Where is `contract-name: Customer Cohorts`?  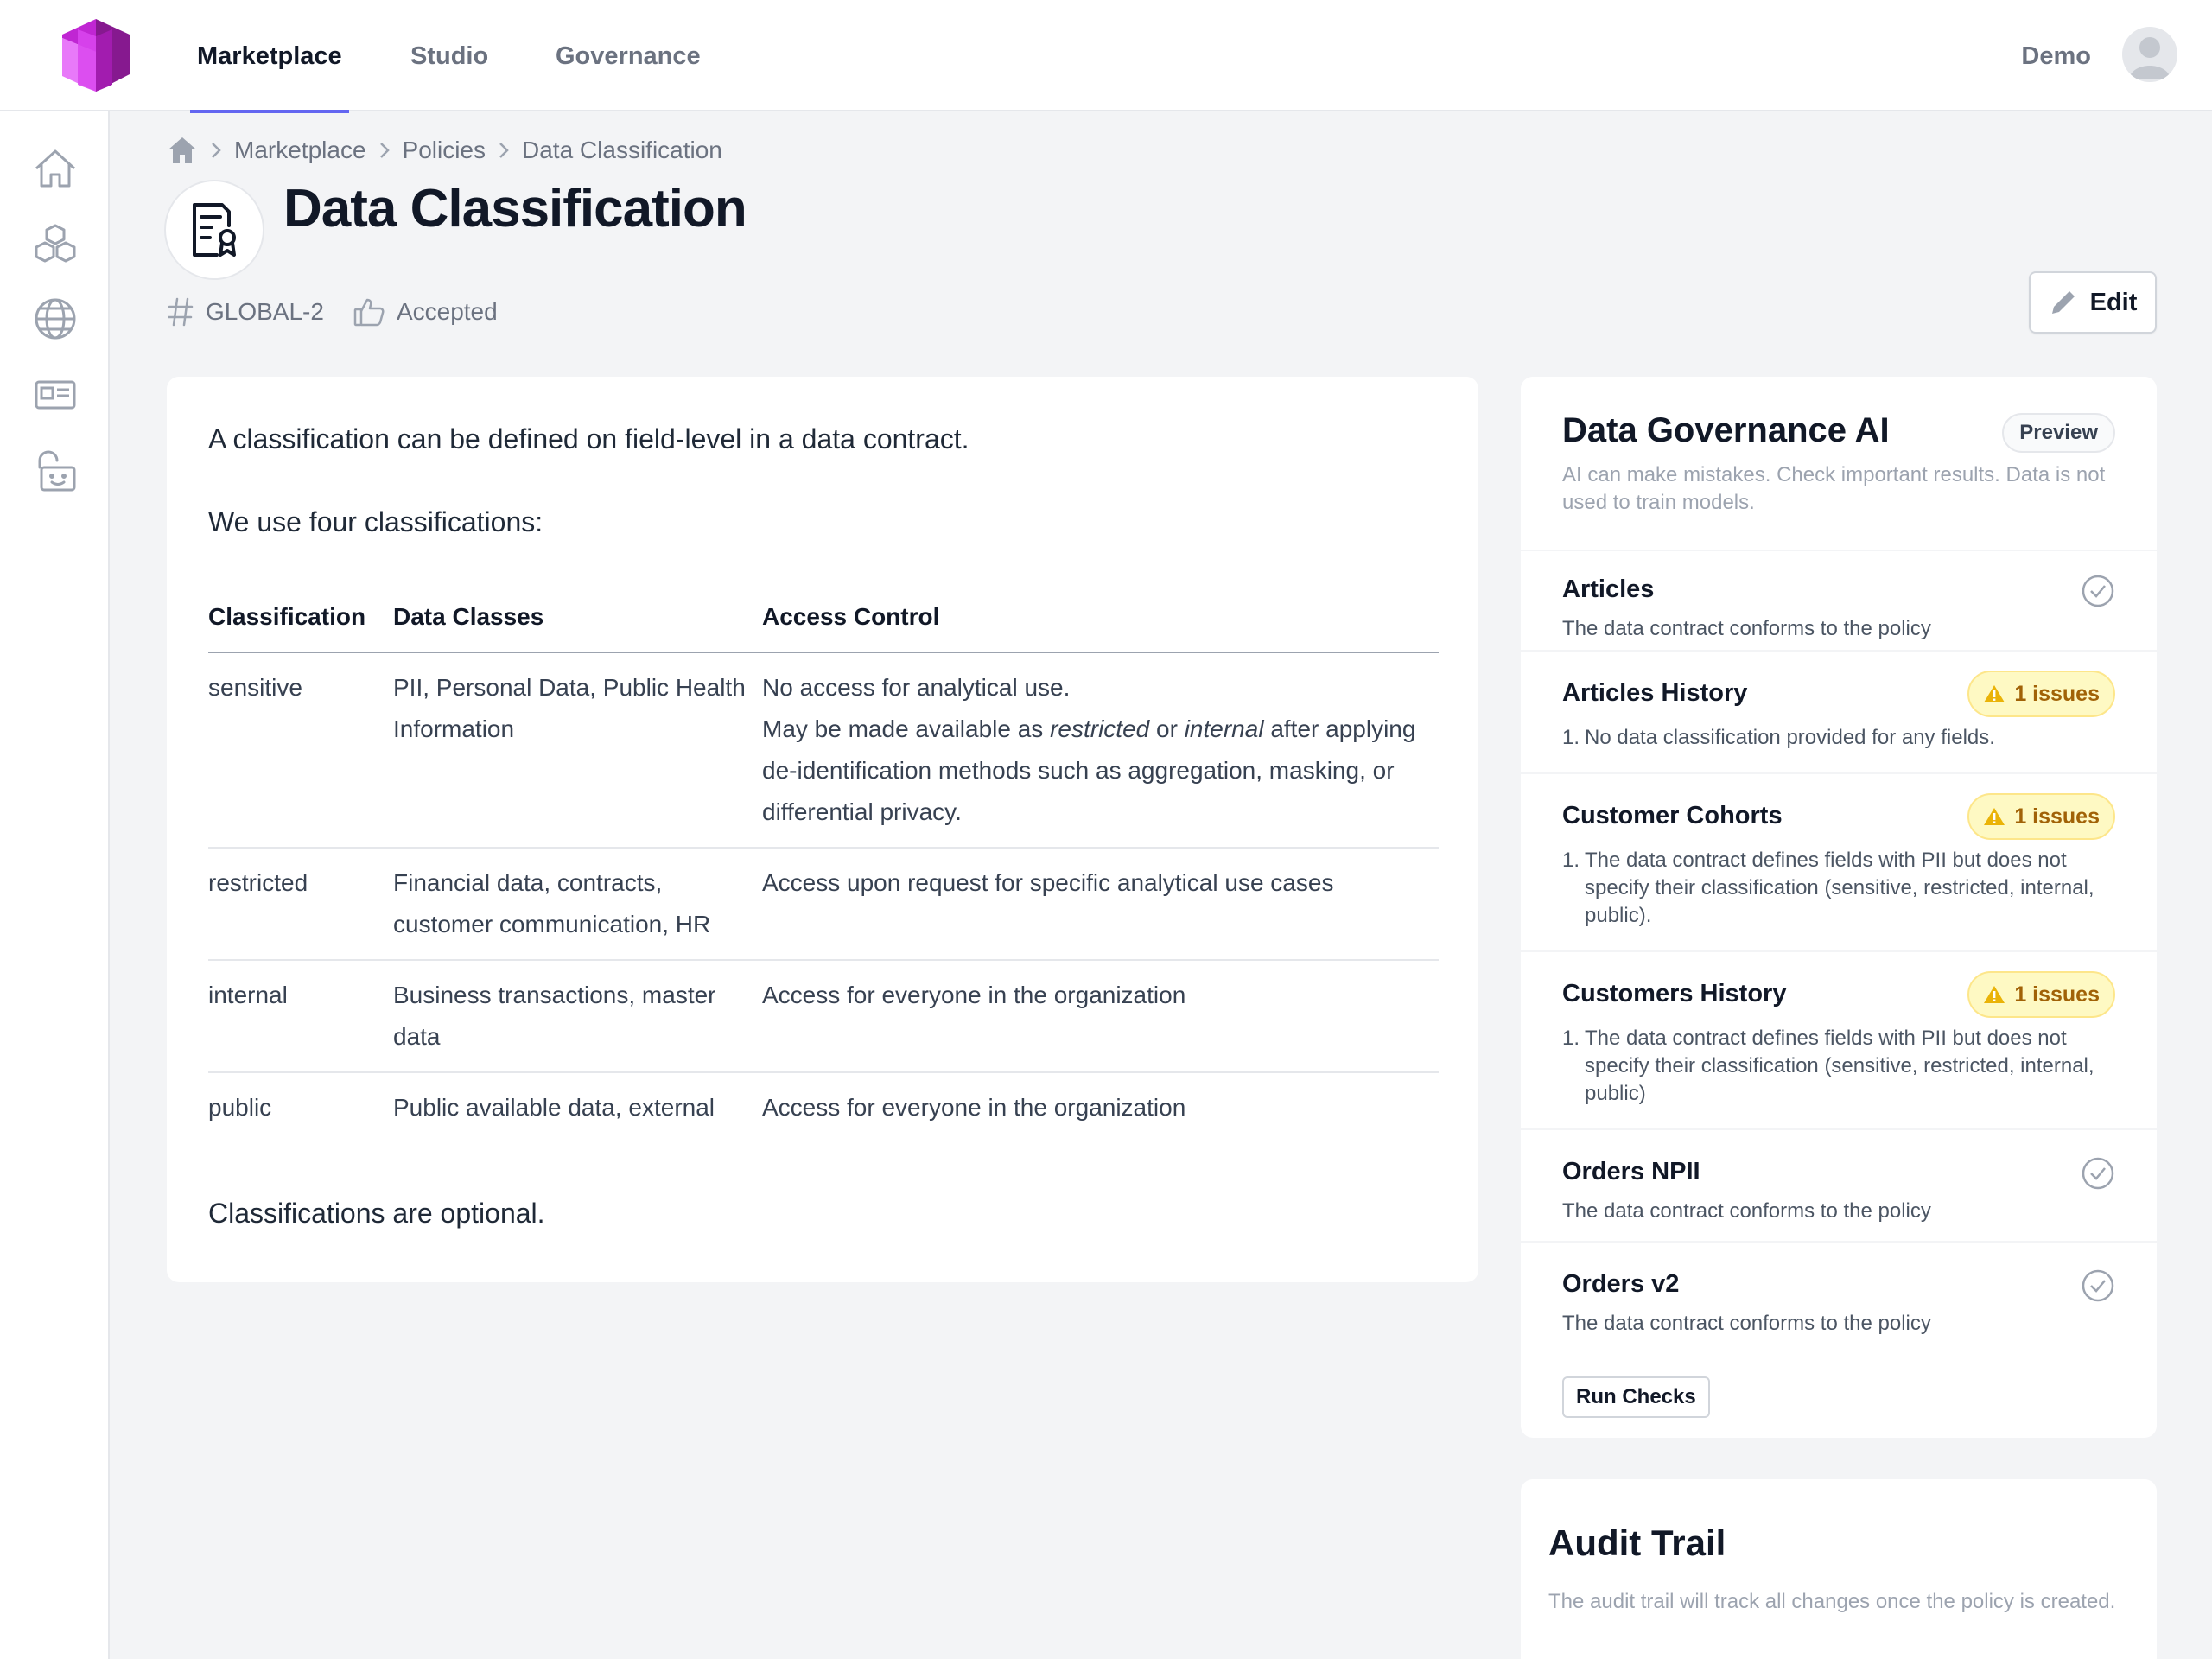 contract-name: Customer Cohorts is located at coordinates (1672, 816).